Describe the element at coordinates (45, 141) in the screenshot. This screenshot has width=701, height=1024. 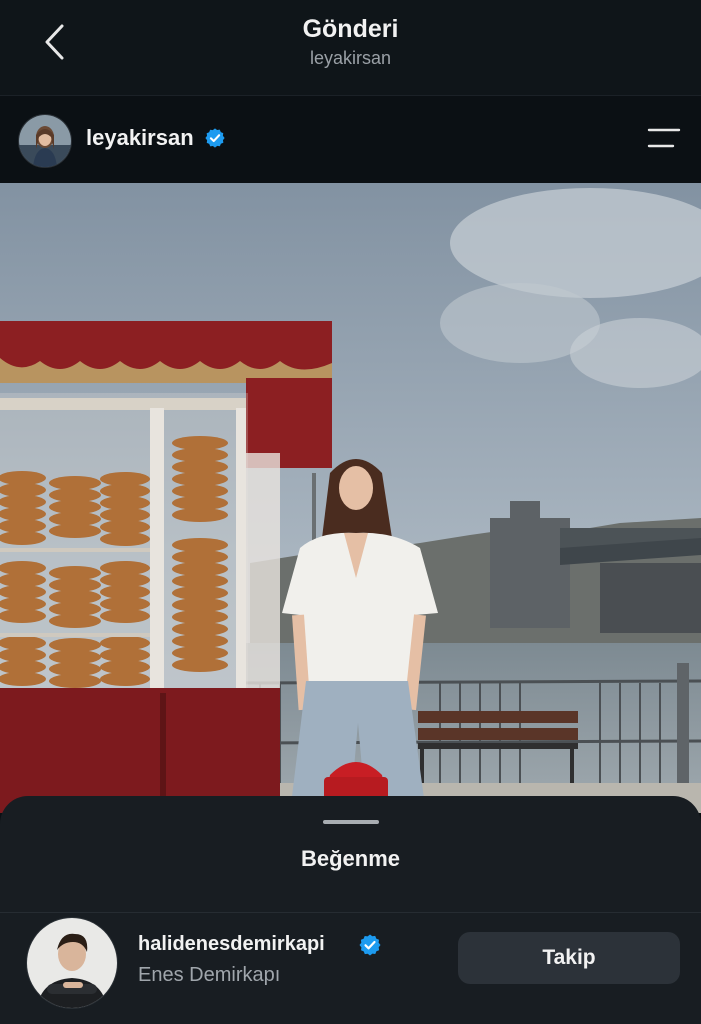
I see `post-author-avatar` at that location.